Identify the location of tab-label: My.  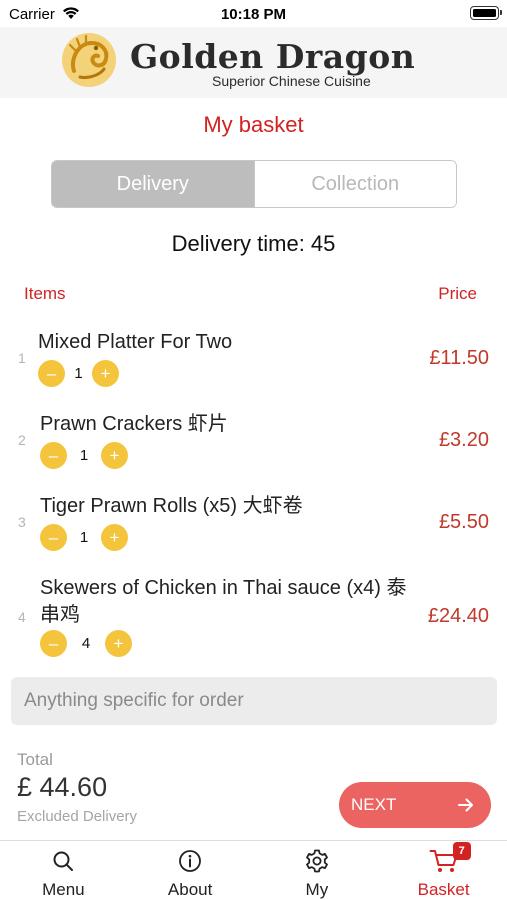
(317, 889).